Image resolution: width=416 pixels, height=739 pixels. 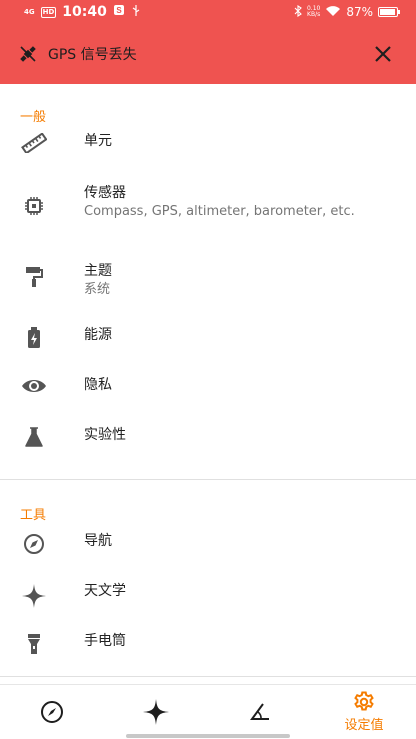 I want to click on settings-item-experimental: 实验性, so click(x=208, y=450).